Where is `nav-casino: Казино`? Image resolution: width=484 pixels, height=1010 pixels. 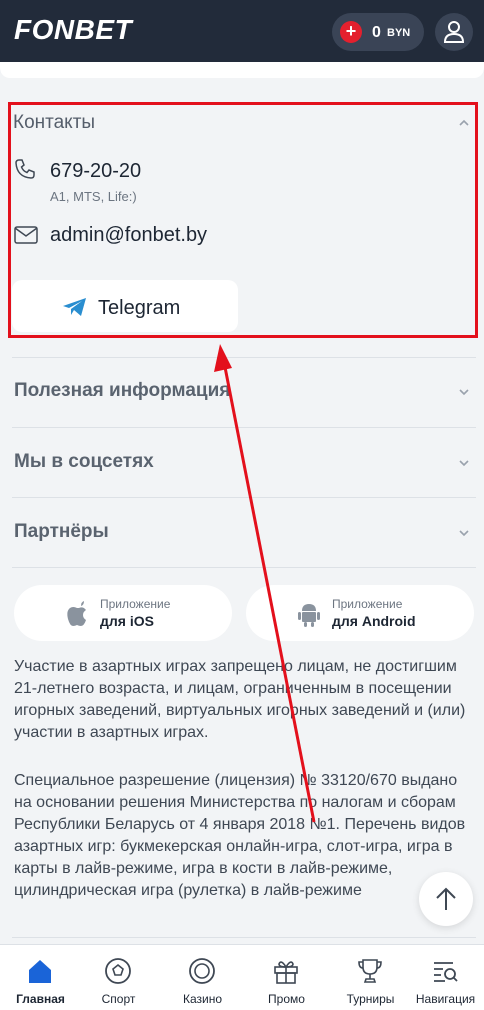
nav-casino: Казино is located at coordinates (202, 977).